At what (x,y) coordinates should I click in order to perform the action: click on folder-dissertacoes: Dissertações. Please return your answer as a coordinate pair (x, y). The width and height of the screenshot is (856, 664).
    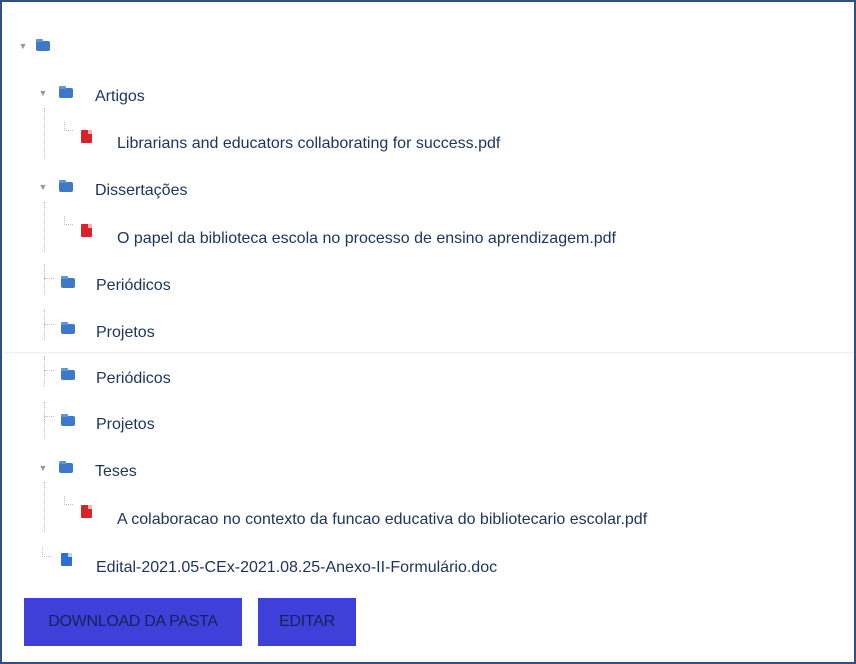
    Looking at the image, I should click on (141, 191).